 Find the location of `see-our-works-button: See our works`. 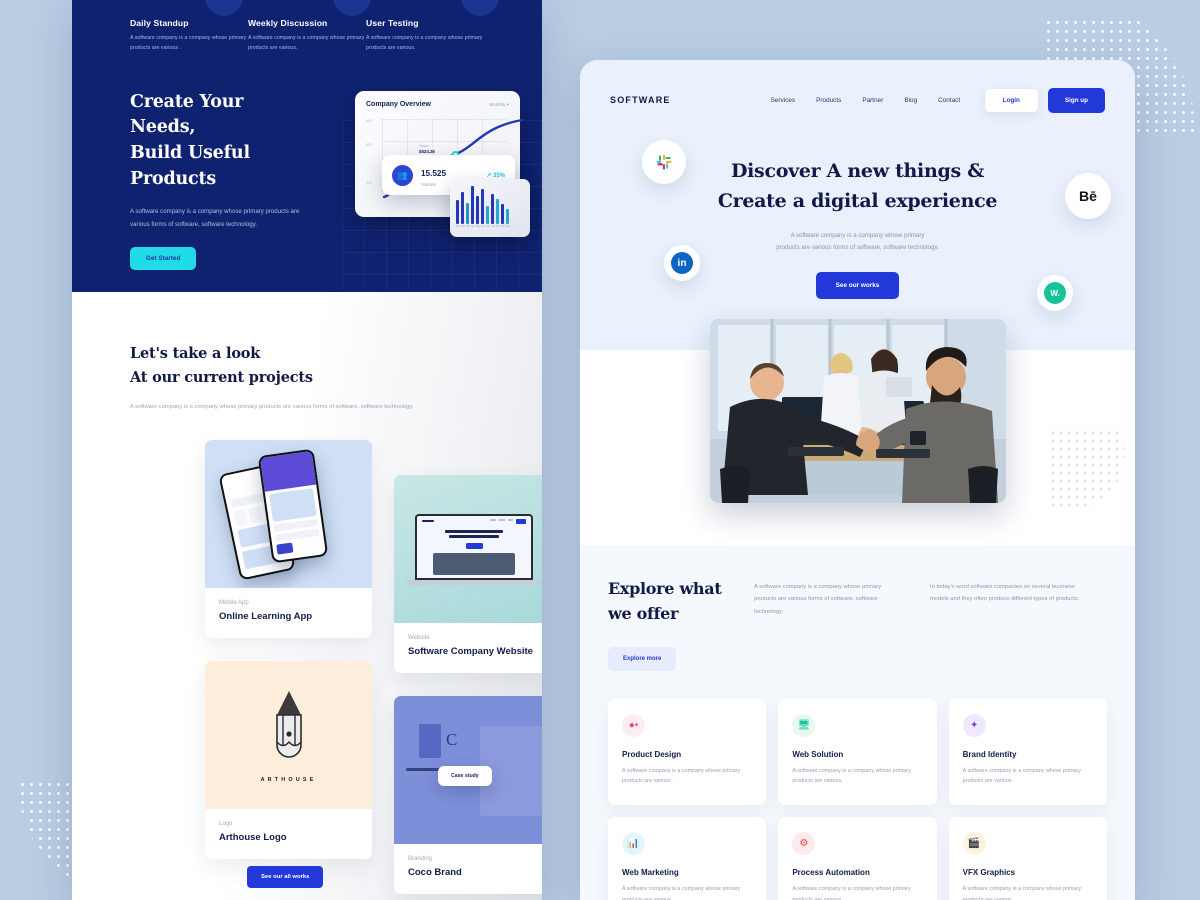

see-our-works-button: See our works is located at coordinates (857, 285).